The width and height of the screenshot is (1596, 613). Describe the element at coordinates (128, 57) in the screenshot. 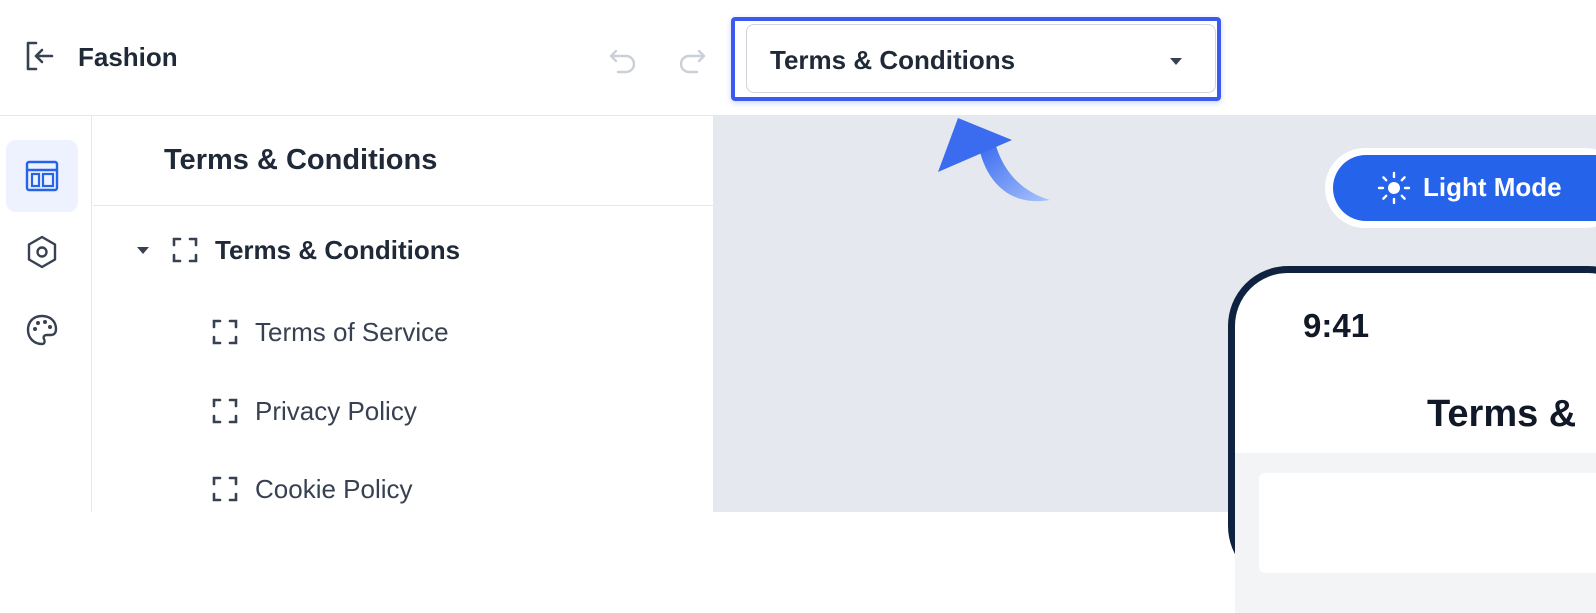

I see `app-title: Fashion` at that location.